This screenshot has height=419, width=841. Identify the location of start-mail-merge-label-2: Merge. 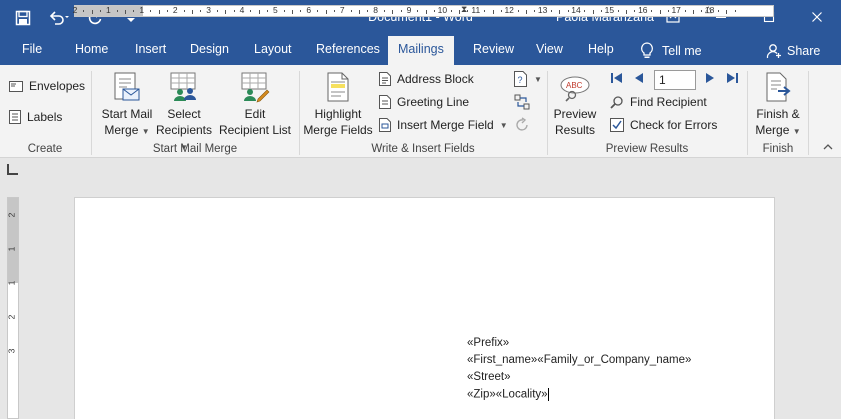
(121, 130).